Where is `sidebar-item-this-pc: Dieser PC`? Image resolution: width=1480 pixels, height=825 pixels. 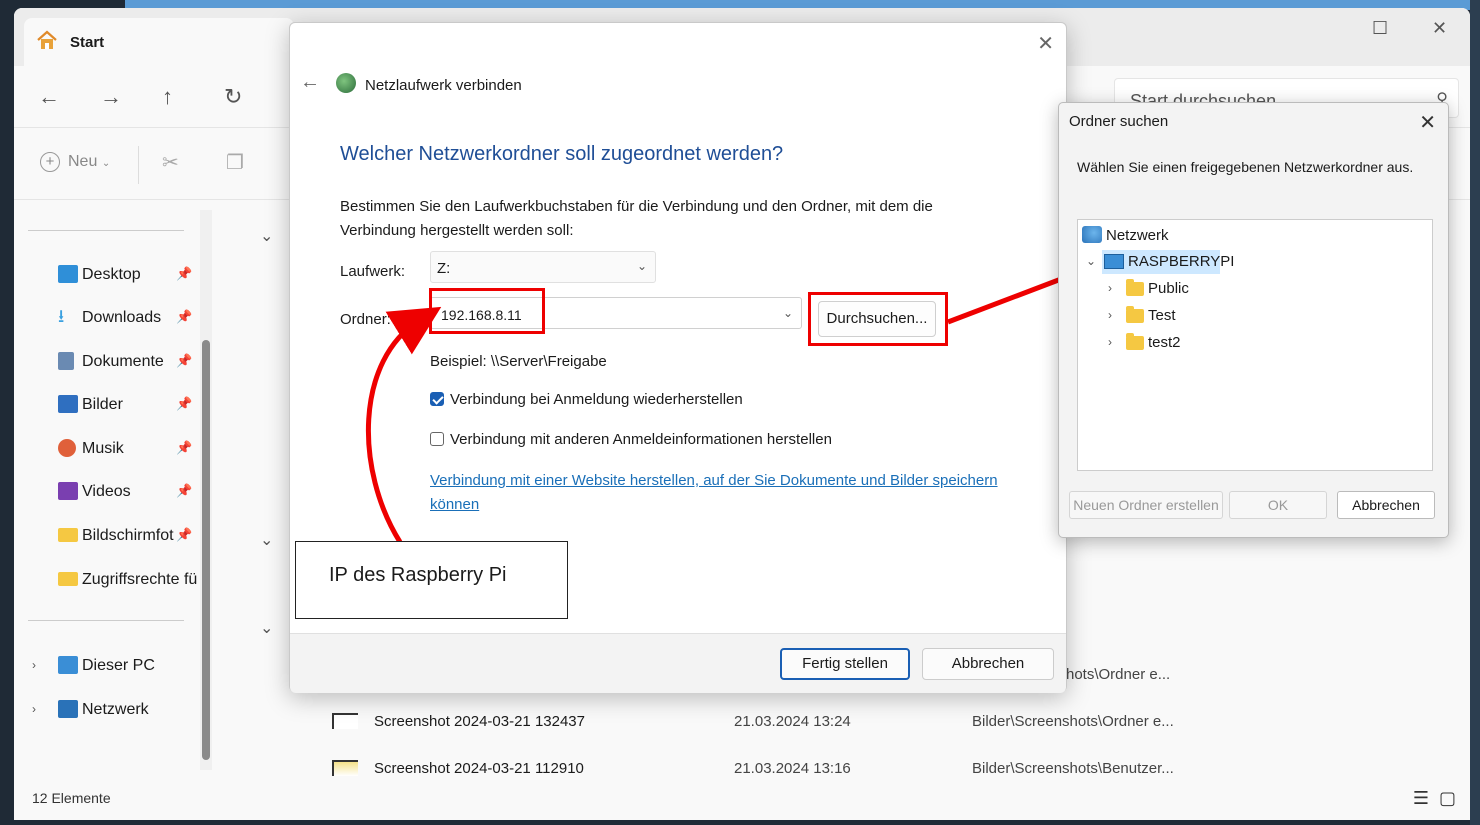
sidebar-item-this-pc: Dieser PC is located at coordinates (131, 666).